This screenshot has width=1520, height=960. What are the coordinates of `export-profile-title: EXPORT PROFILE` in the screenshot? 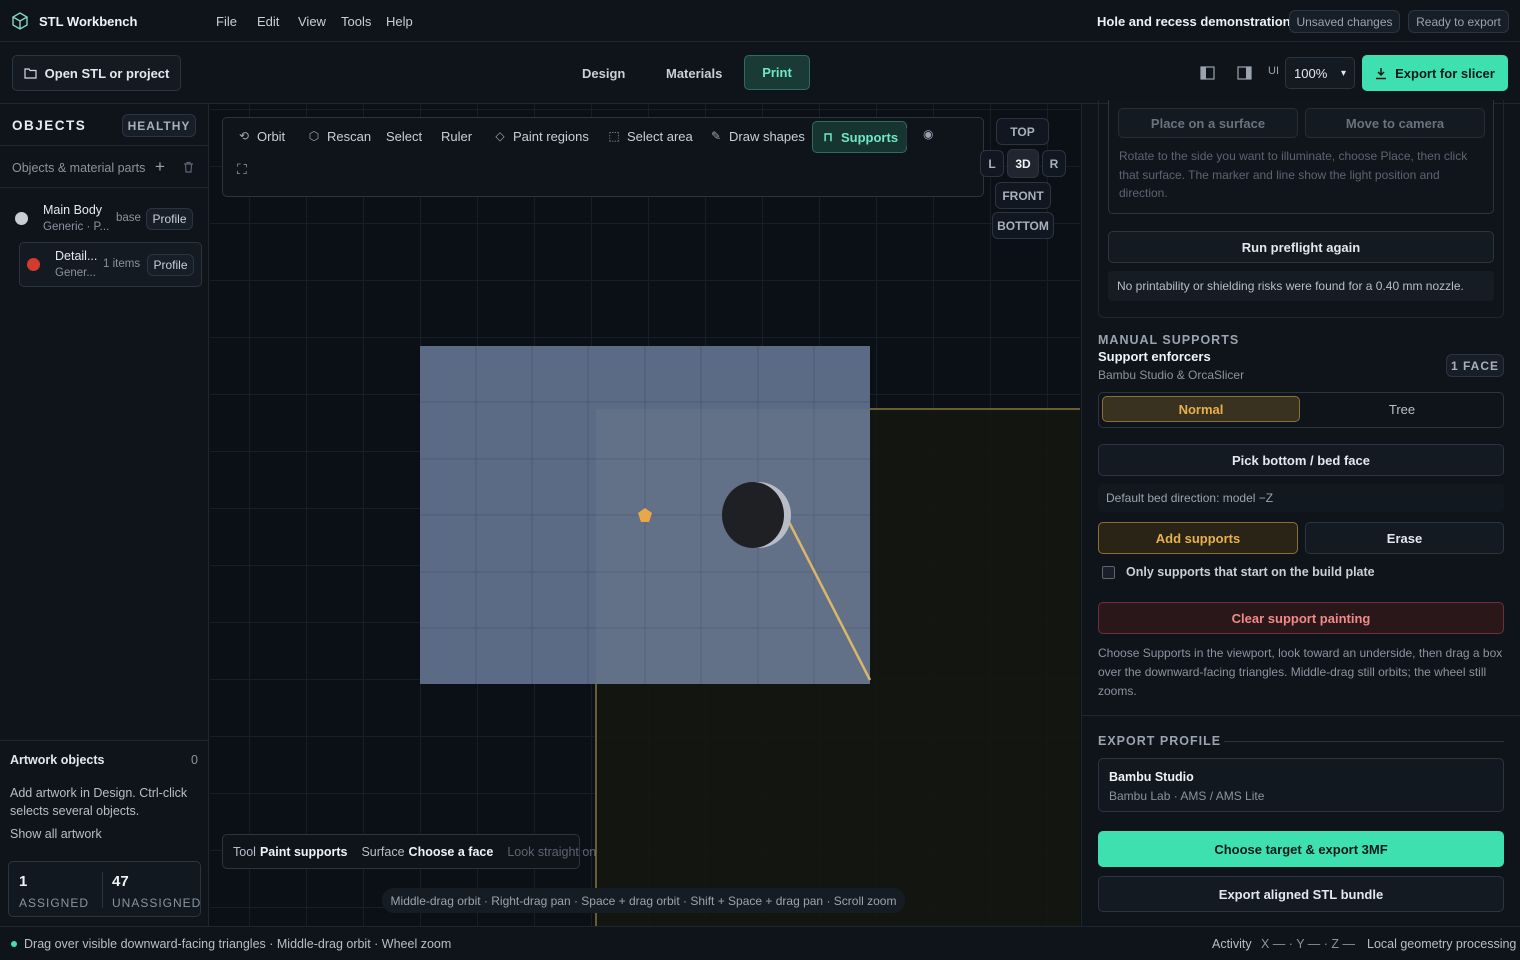 It's located at (1160, 741).